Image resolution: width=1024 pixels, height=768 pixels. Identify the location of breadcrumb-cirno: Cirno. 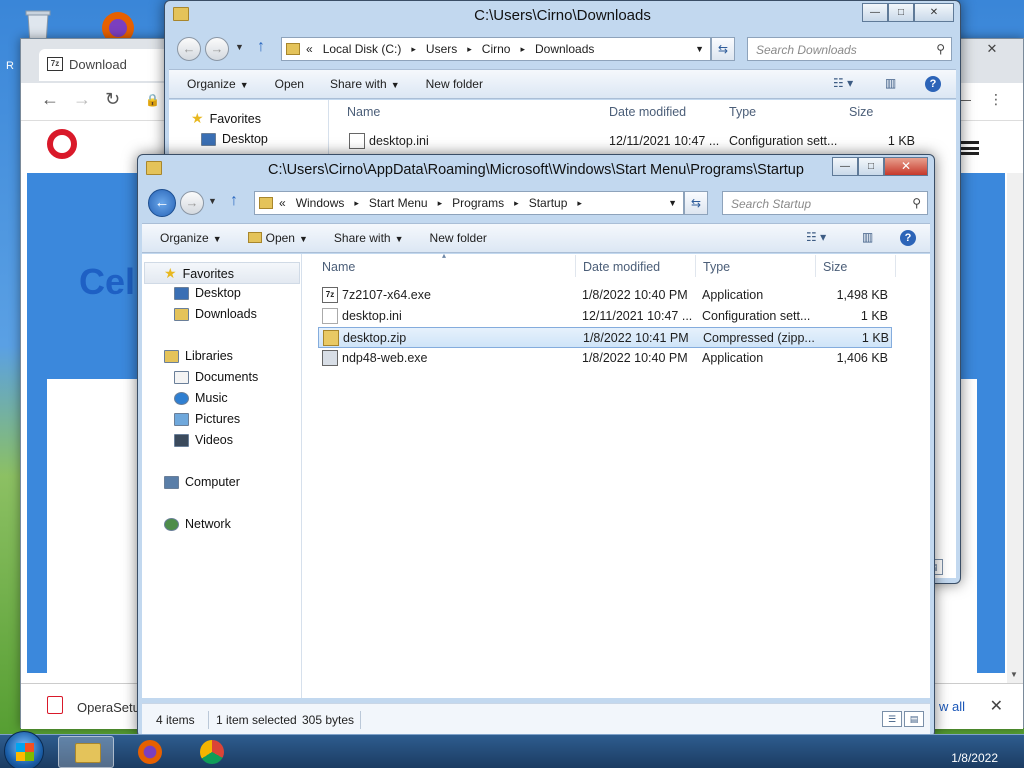
(496, 49).